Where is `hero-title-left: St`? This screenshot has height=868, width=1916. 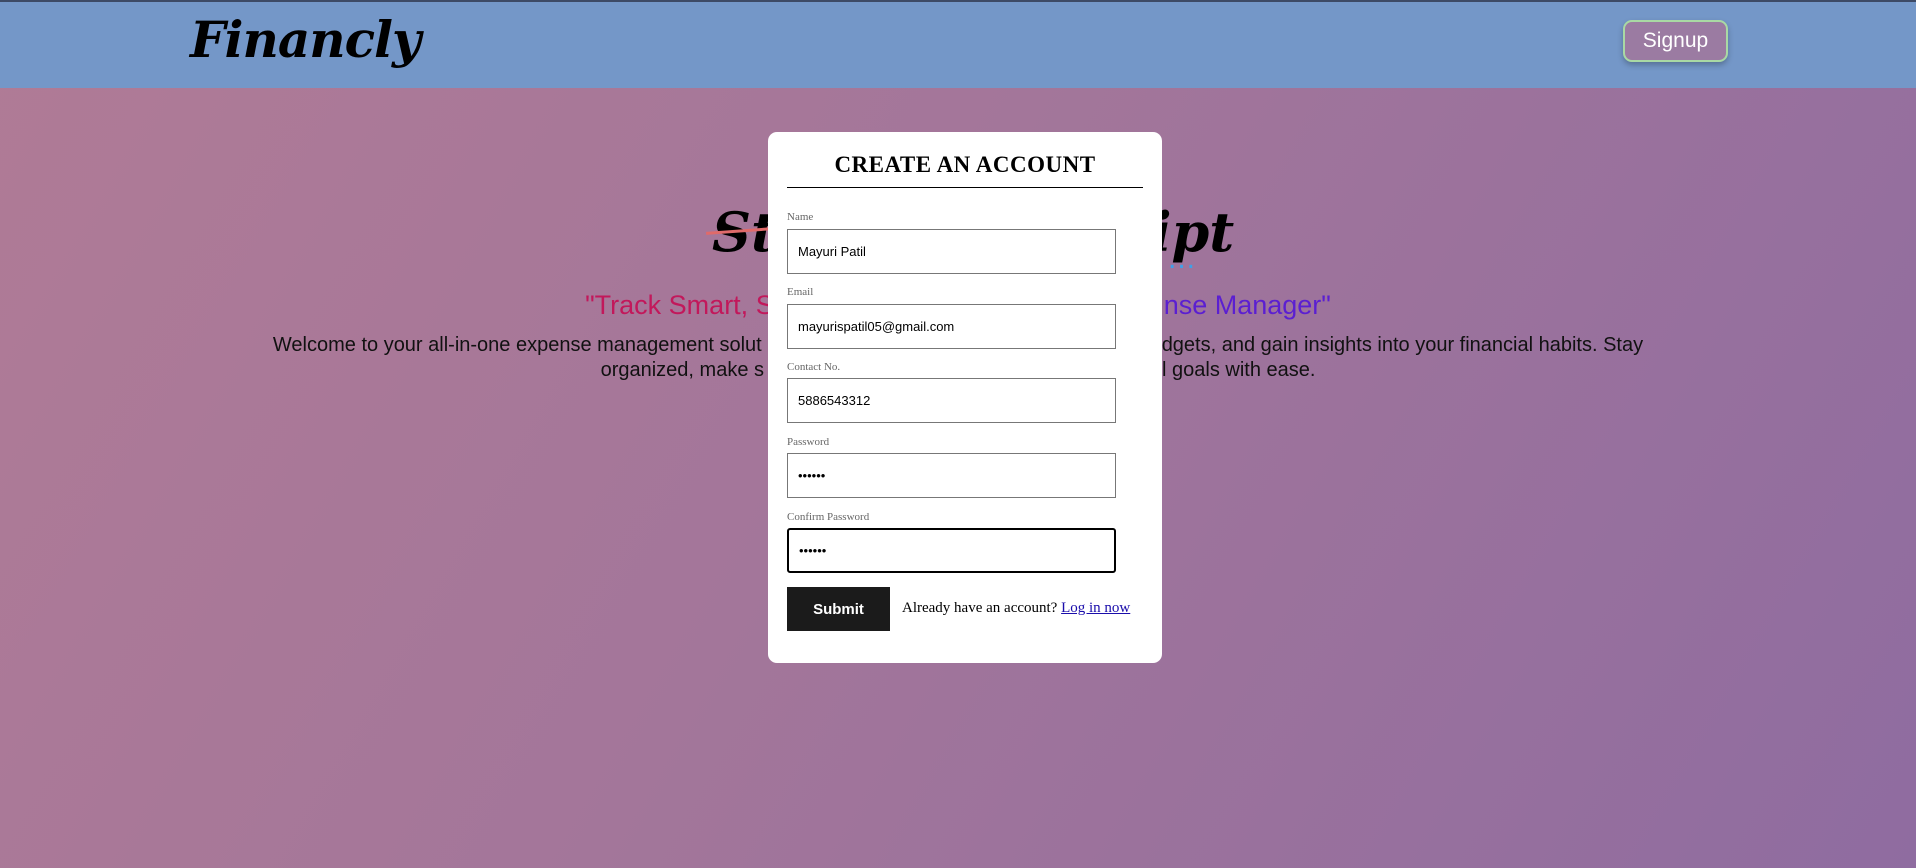
hero-title-left: St is located at coordinates (744, 232).